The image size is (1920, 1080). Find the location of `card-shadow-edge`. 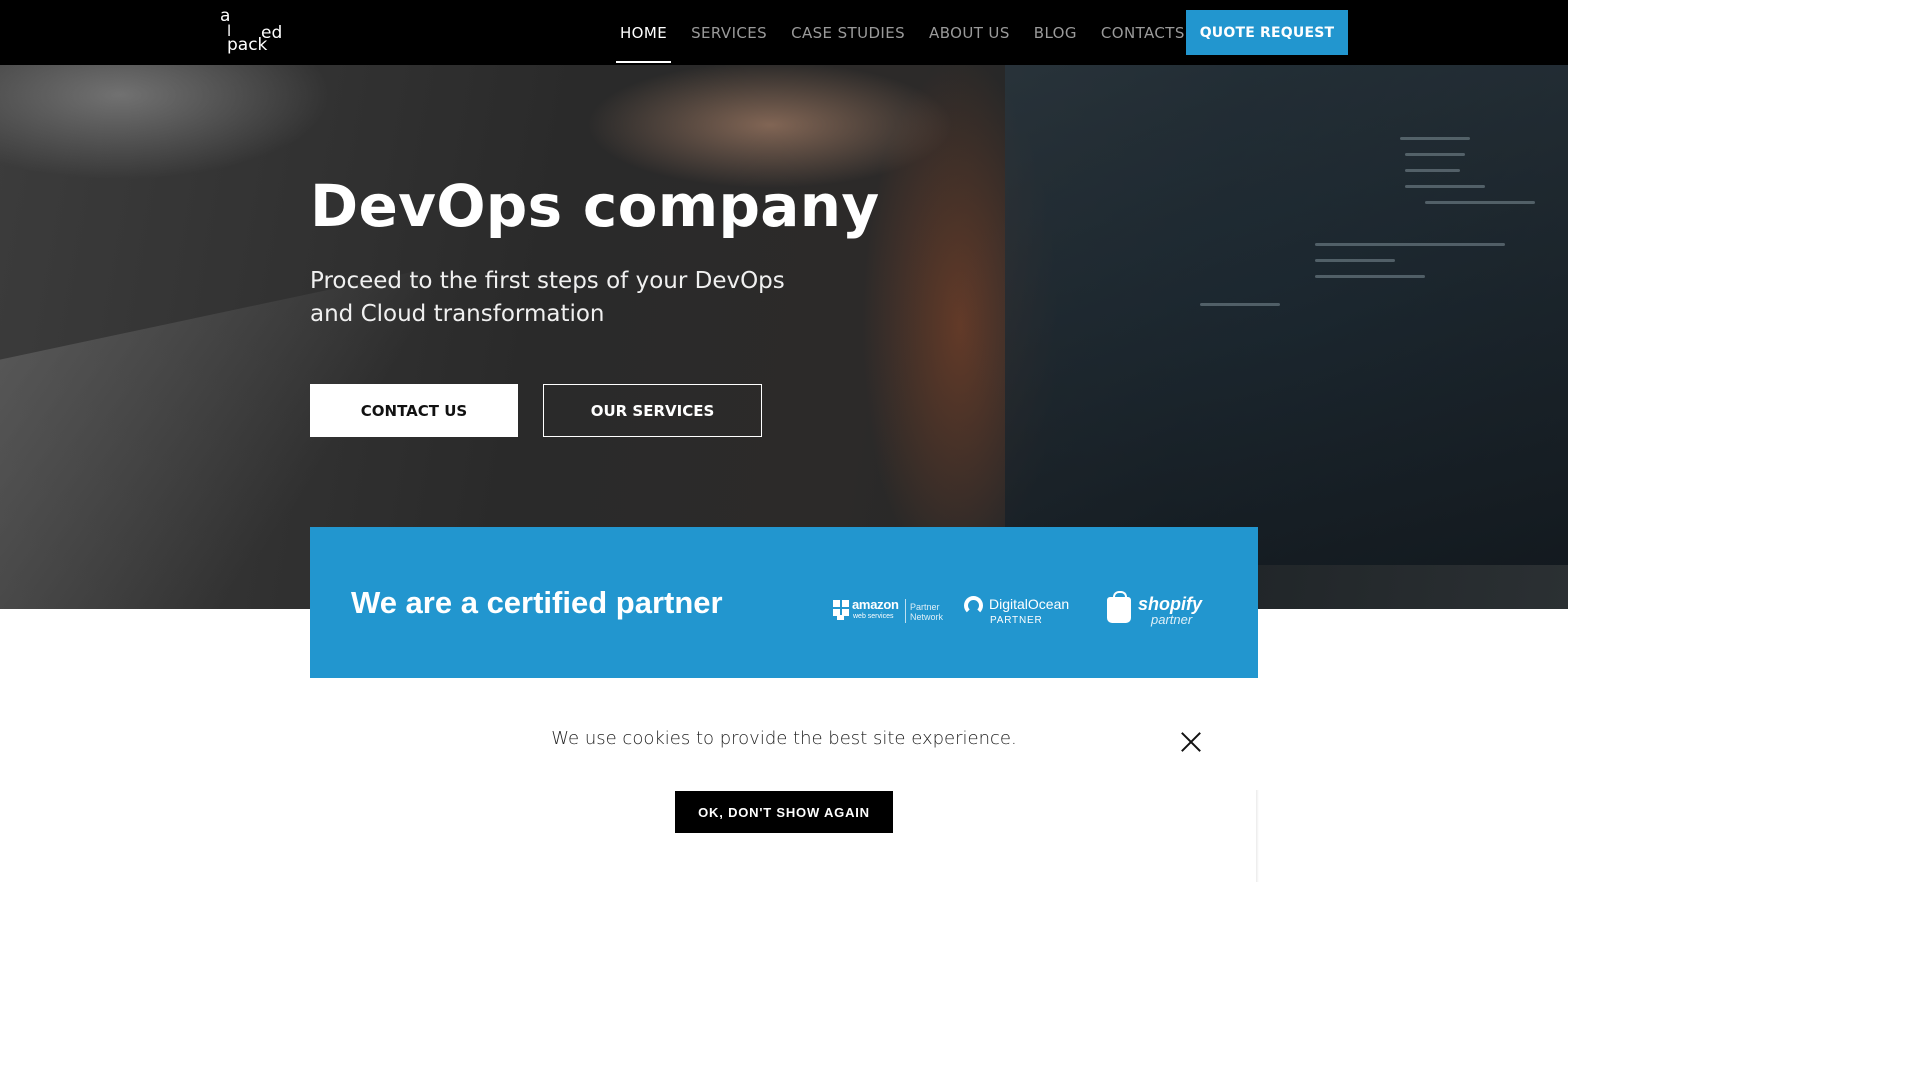

card-shadow-edge is located at coordinates (1257, 836).